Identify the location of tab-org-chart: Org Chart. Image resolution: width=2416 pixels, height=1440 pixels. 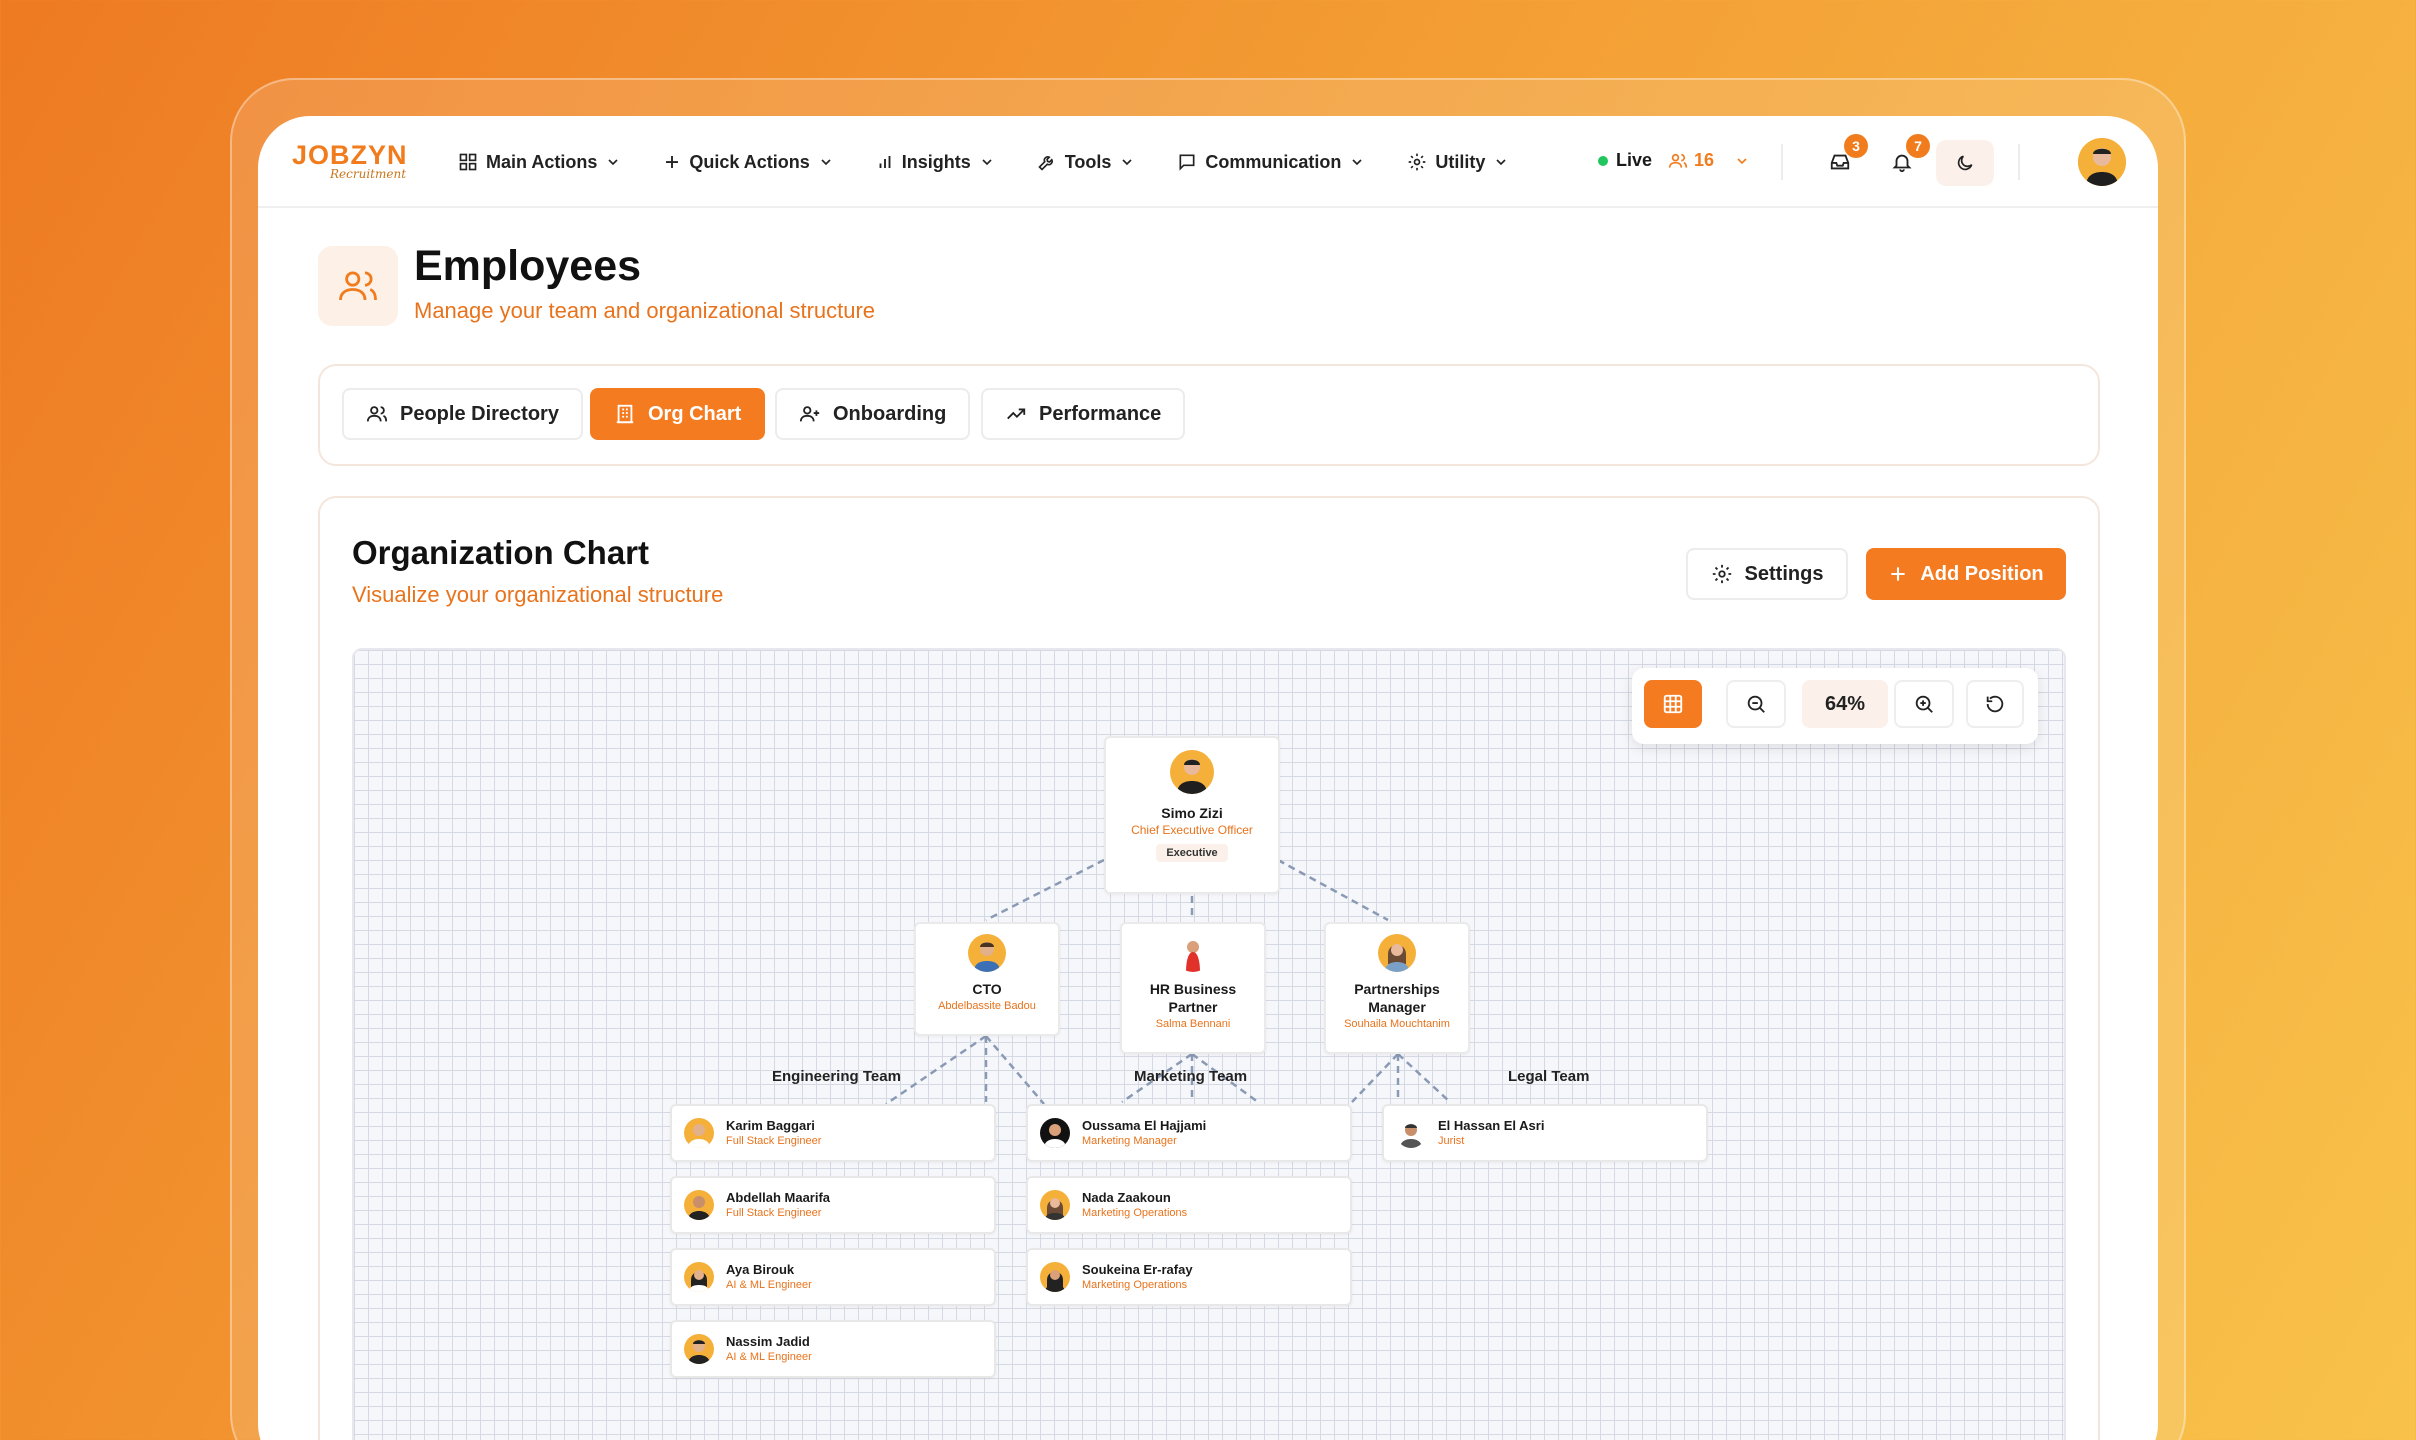
(678, 414).